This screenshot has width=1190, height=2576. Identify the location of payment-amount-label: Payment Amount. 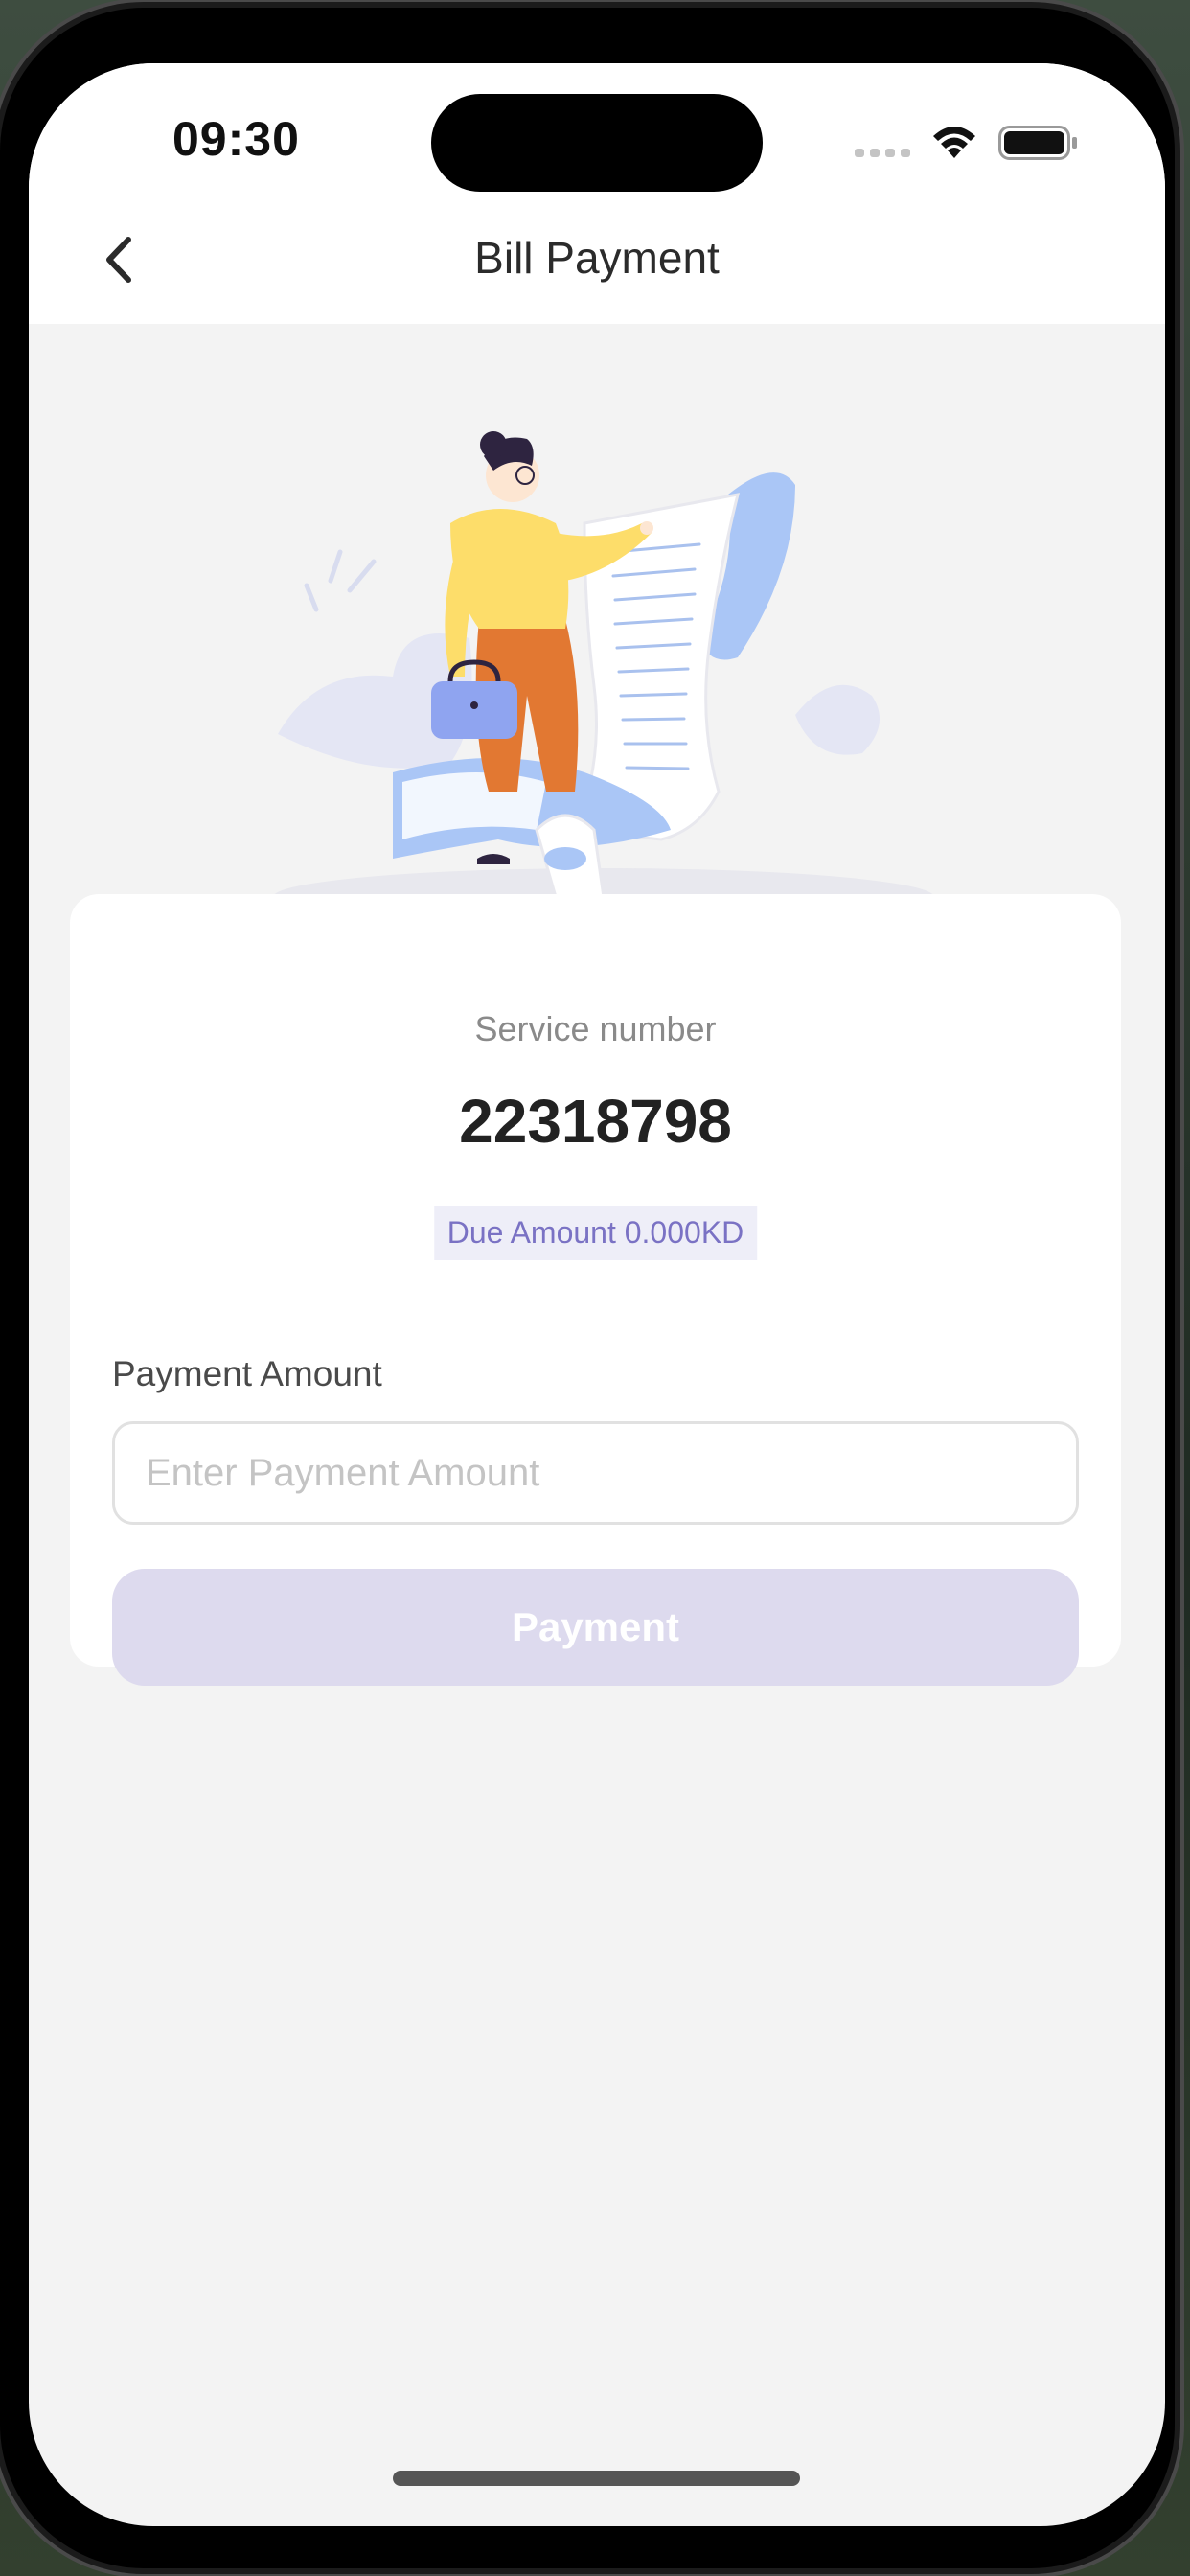
(247, 1373).